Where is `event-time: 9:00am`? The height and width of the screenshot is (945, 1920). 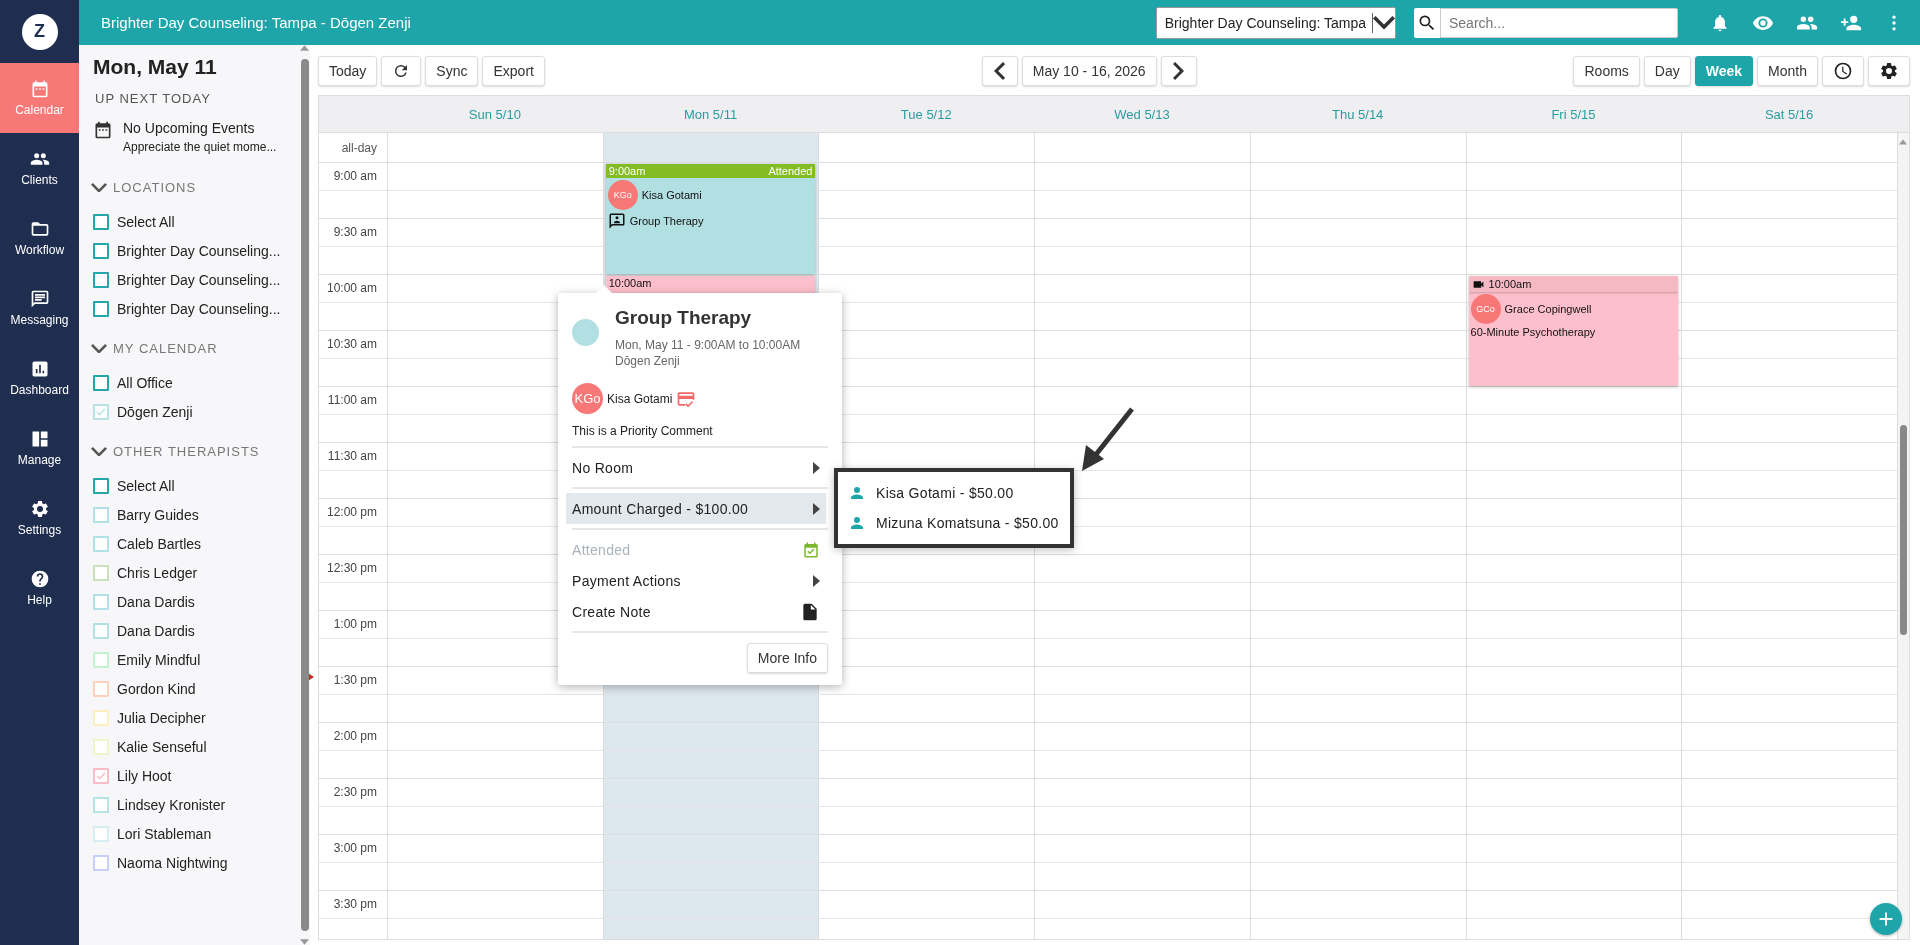
event-time: 9:00am is located at coordinates (627, 171).